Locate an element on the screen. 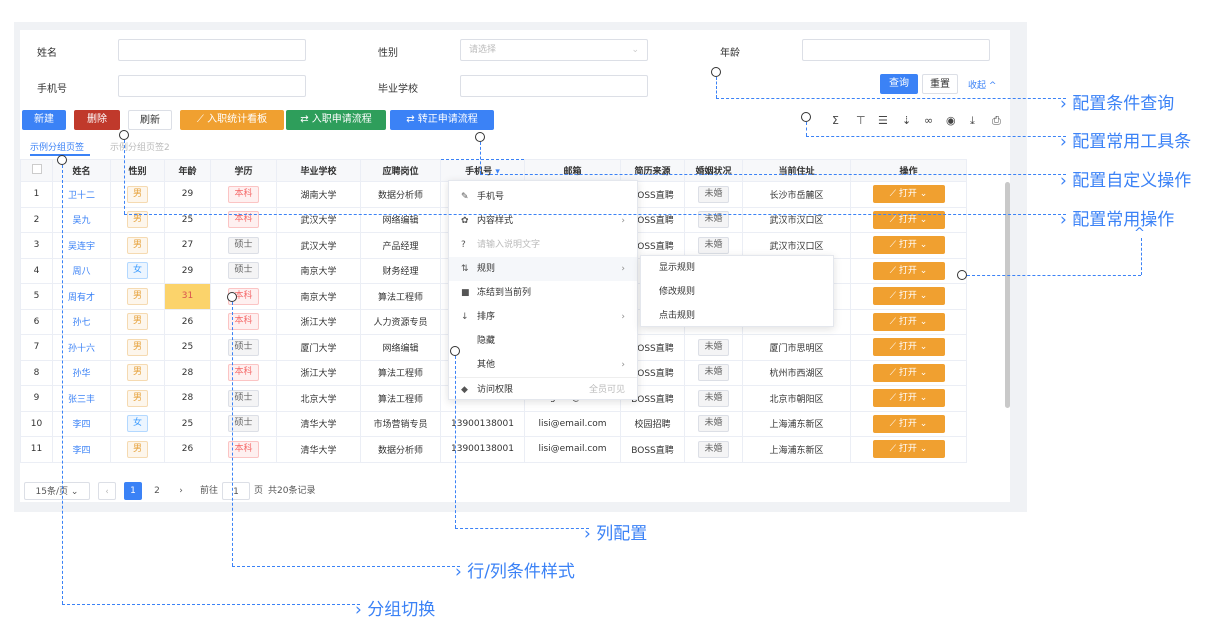 The width and height of the screenshot is (1217, 625). next-page-button: › is located at coordinates (181, 491).